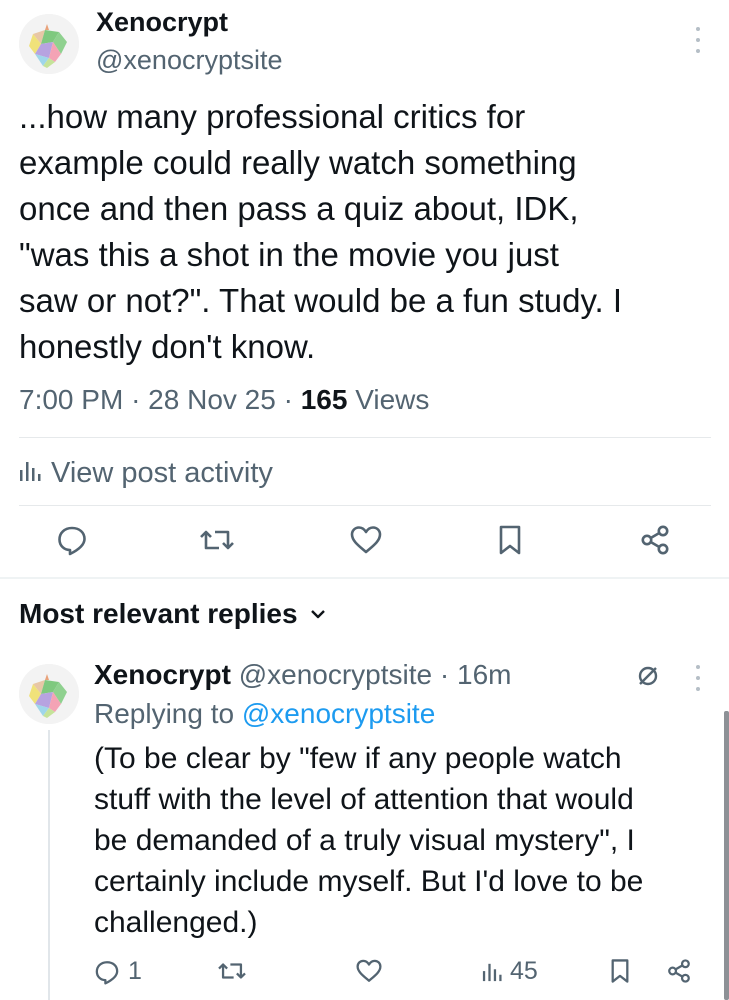  What do you see at coordinates (135, 971) in the screenshot?
I see `reply-count: 1` at bounding box center [135, 971].